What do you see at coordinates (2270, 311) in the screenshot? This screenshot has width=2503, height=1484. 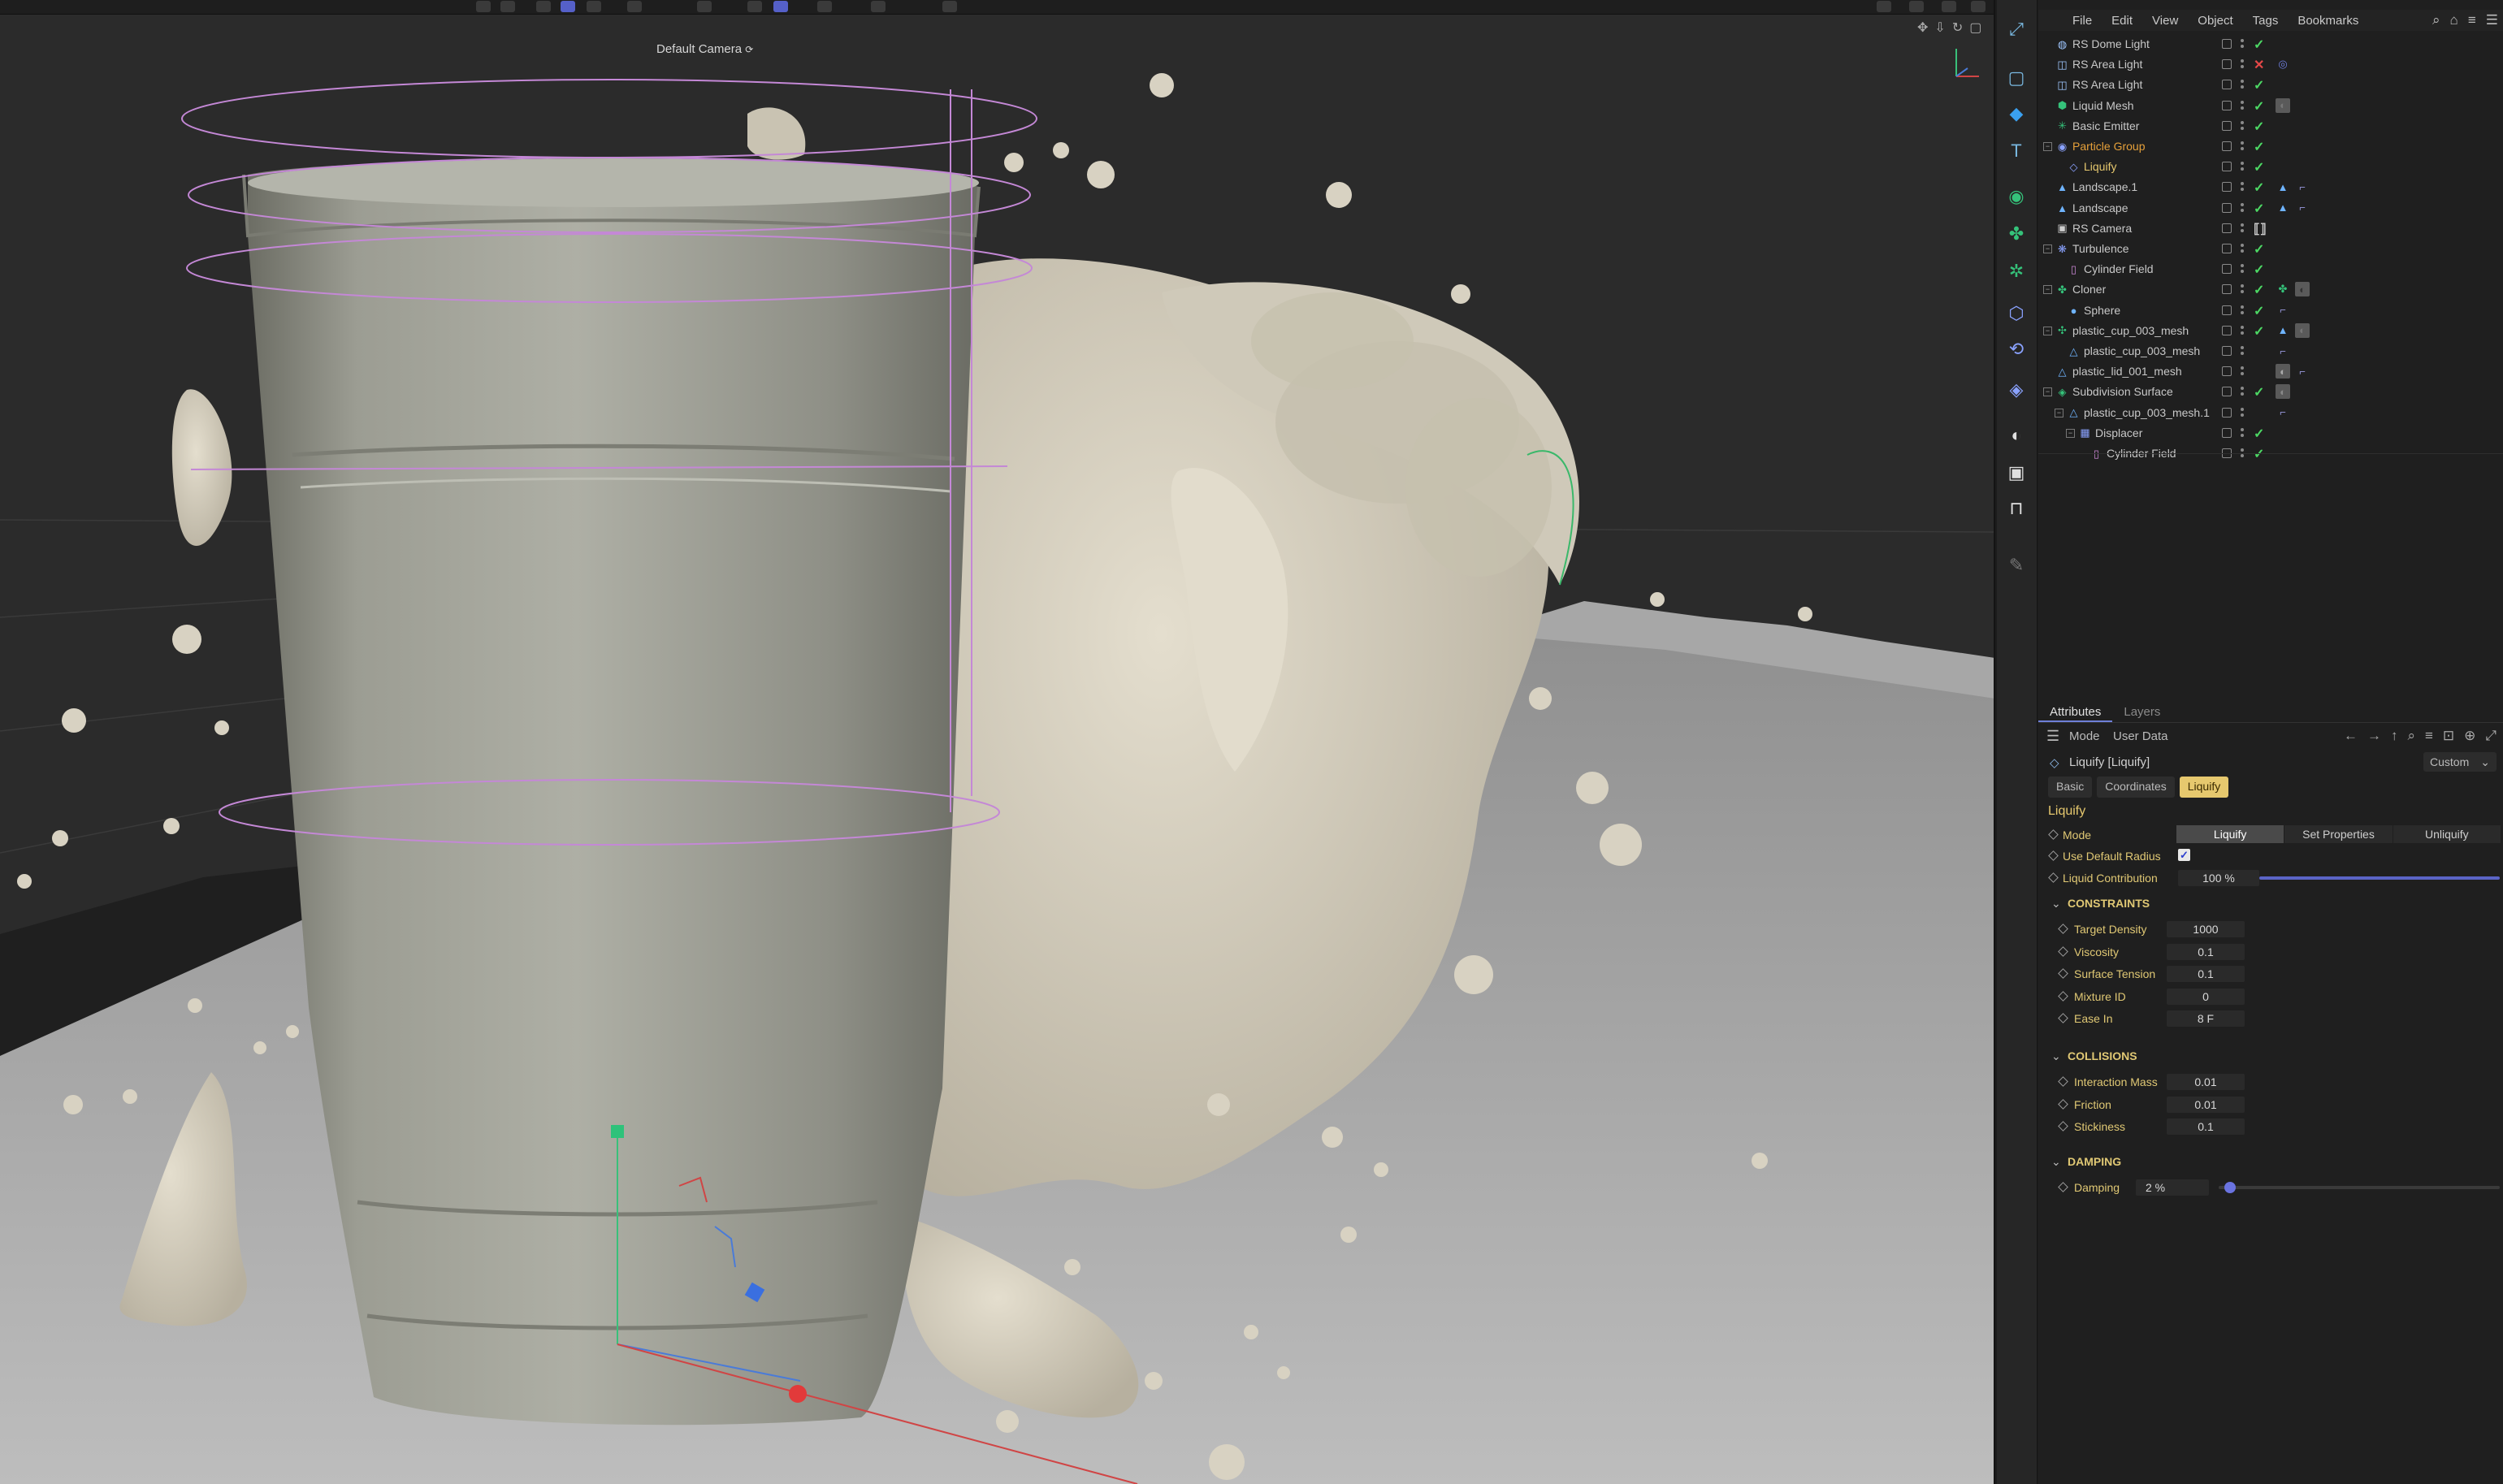 I see `object-row: ● Sphere ✓ ⌐` at bounding box center [2270, 311].